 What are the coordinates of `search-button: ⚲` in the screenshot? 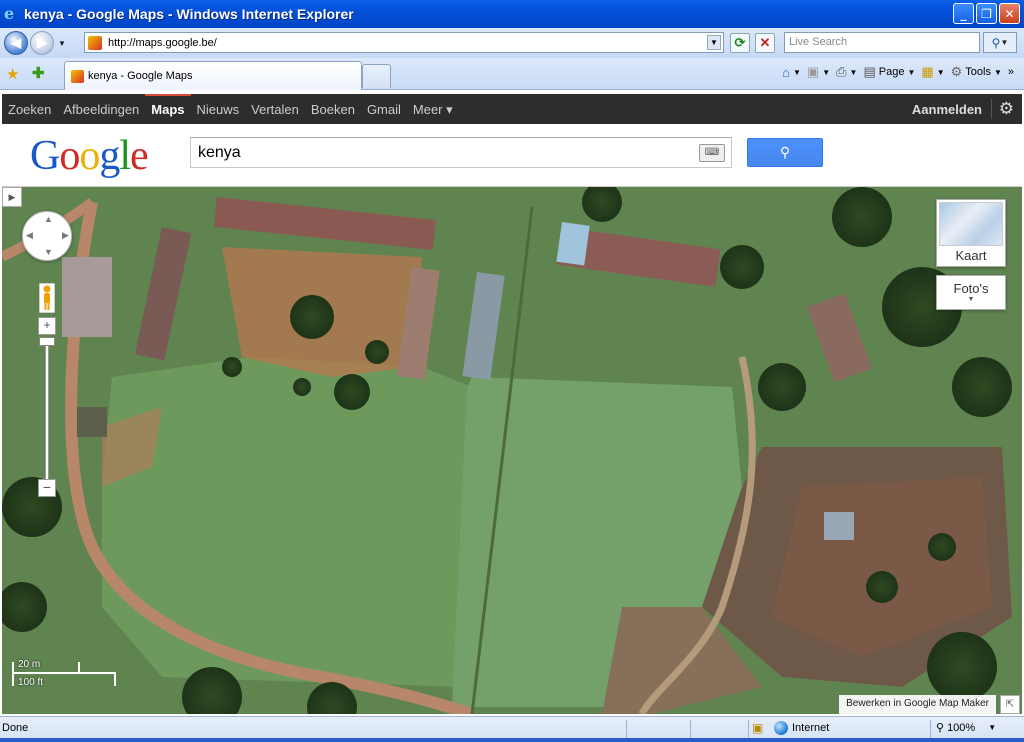 It's located at (785, 152).